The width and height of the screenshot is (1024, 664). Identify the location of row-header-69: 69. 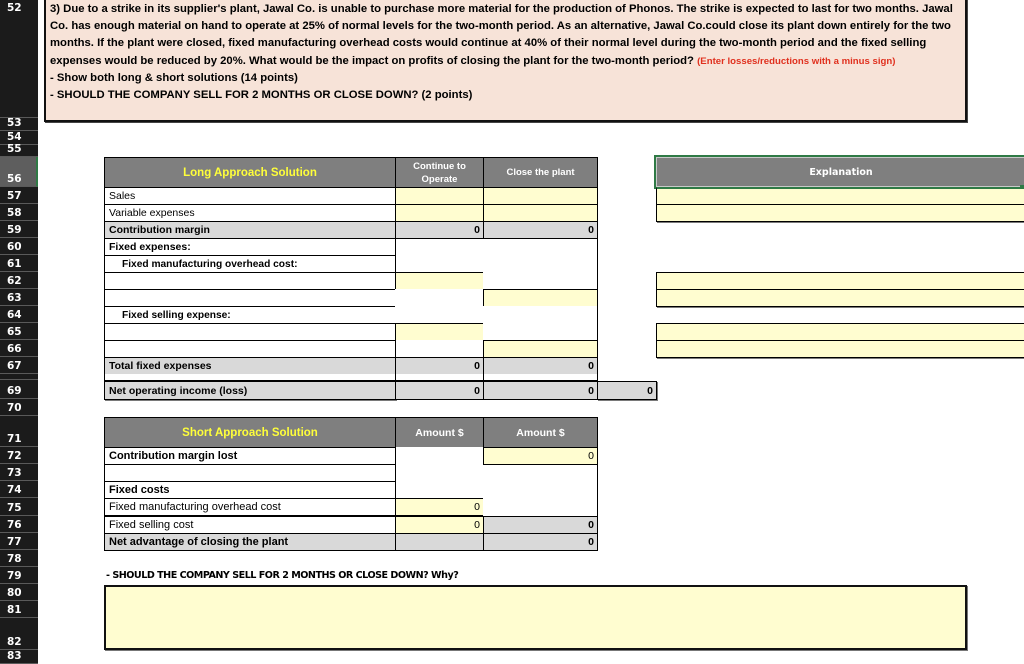
(19, 389).